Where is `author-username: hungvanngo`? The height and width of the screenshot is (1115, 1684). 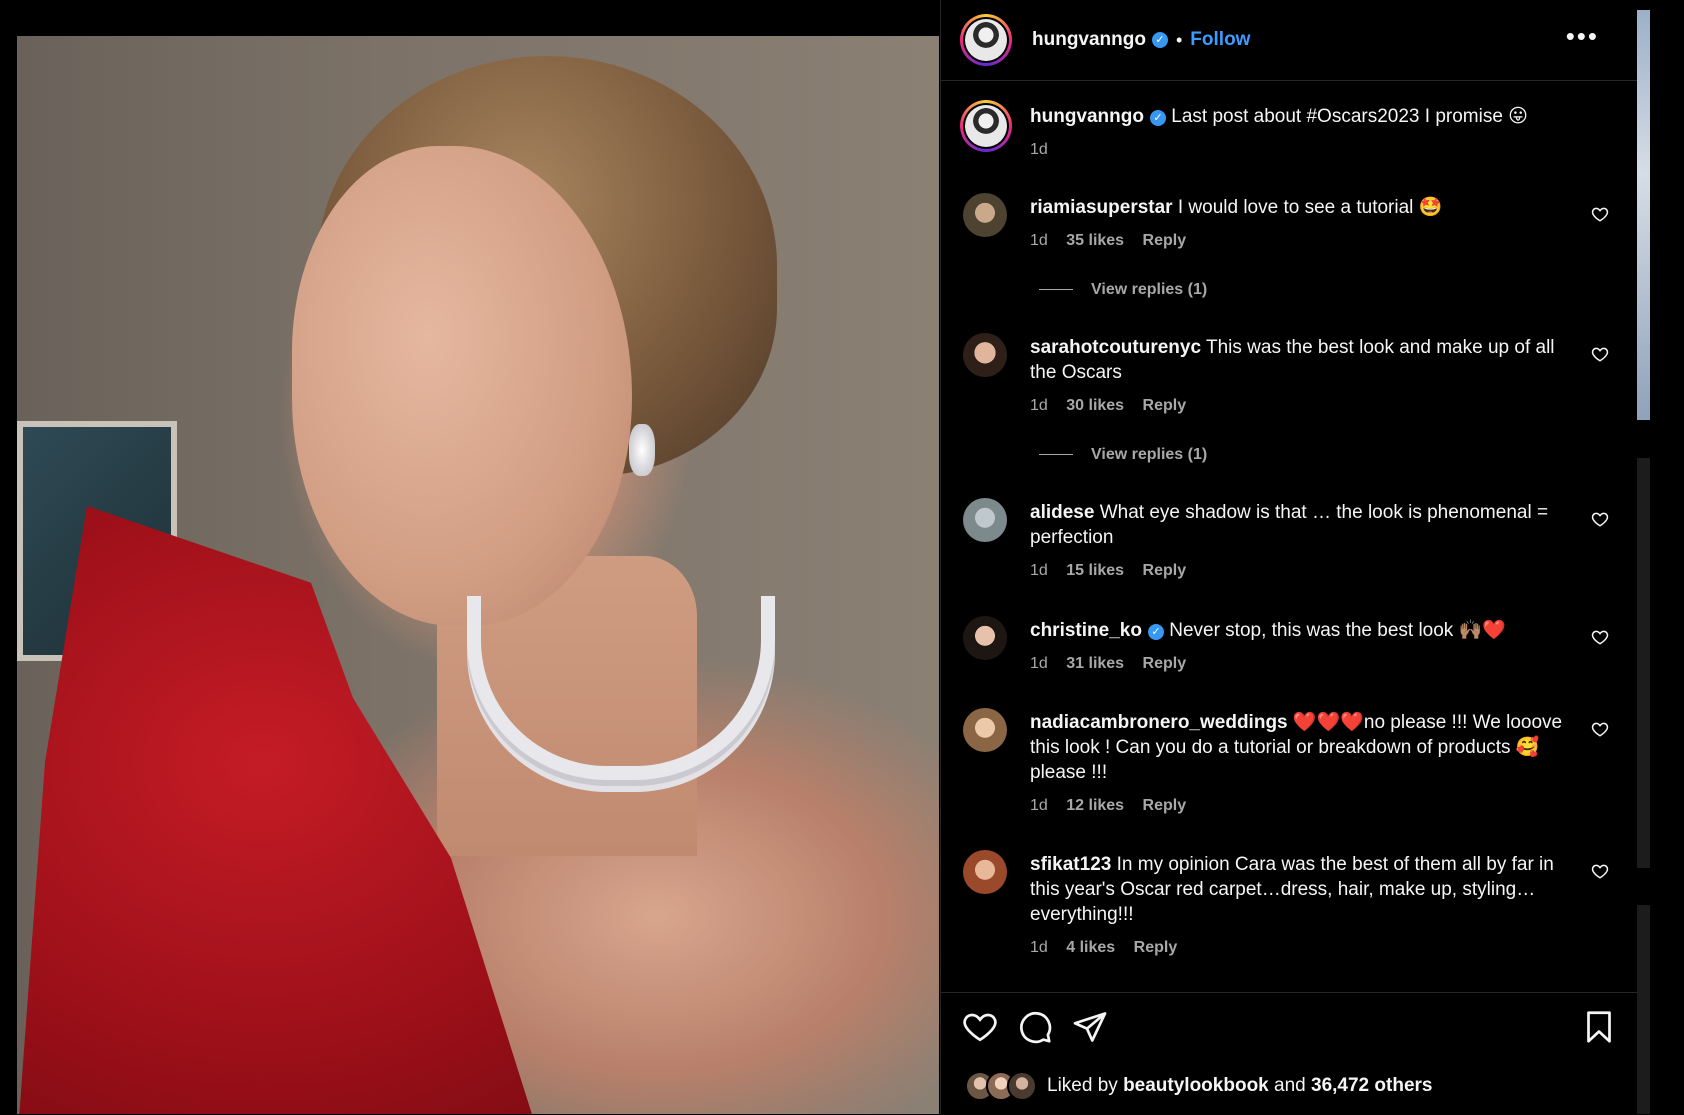
author-username: hungvanngo is located at coordinates (1089, 40).